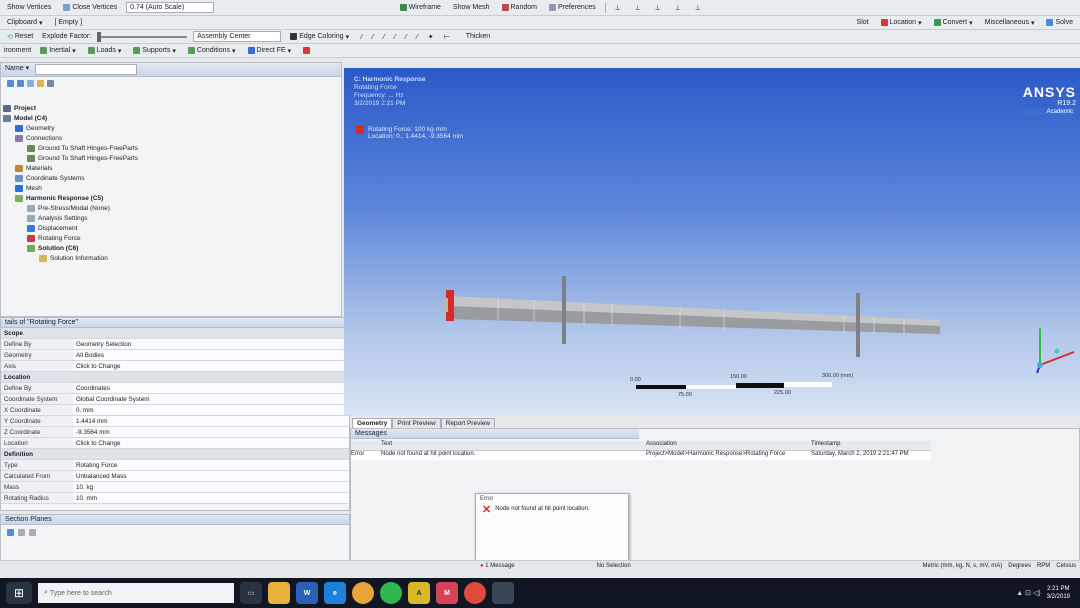  Describe the element at coordinates (175, 377) in the screenshot. I see `details-group: Location` at that location.